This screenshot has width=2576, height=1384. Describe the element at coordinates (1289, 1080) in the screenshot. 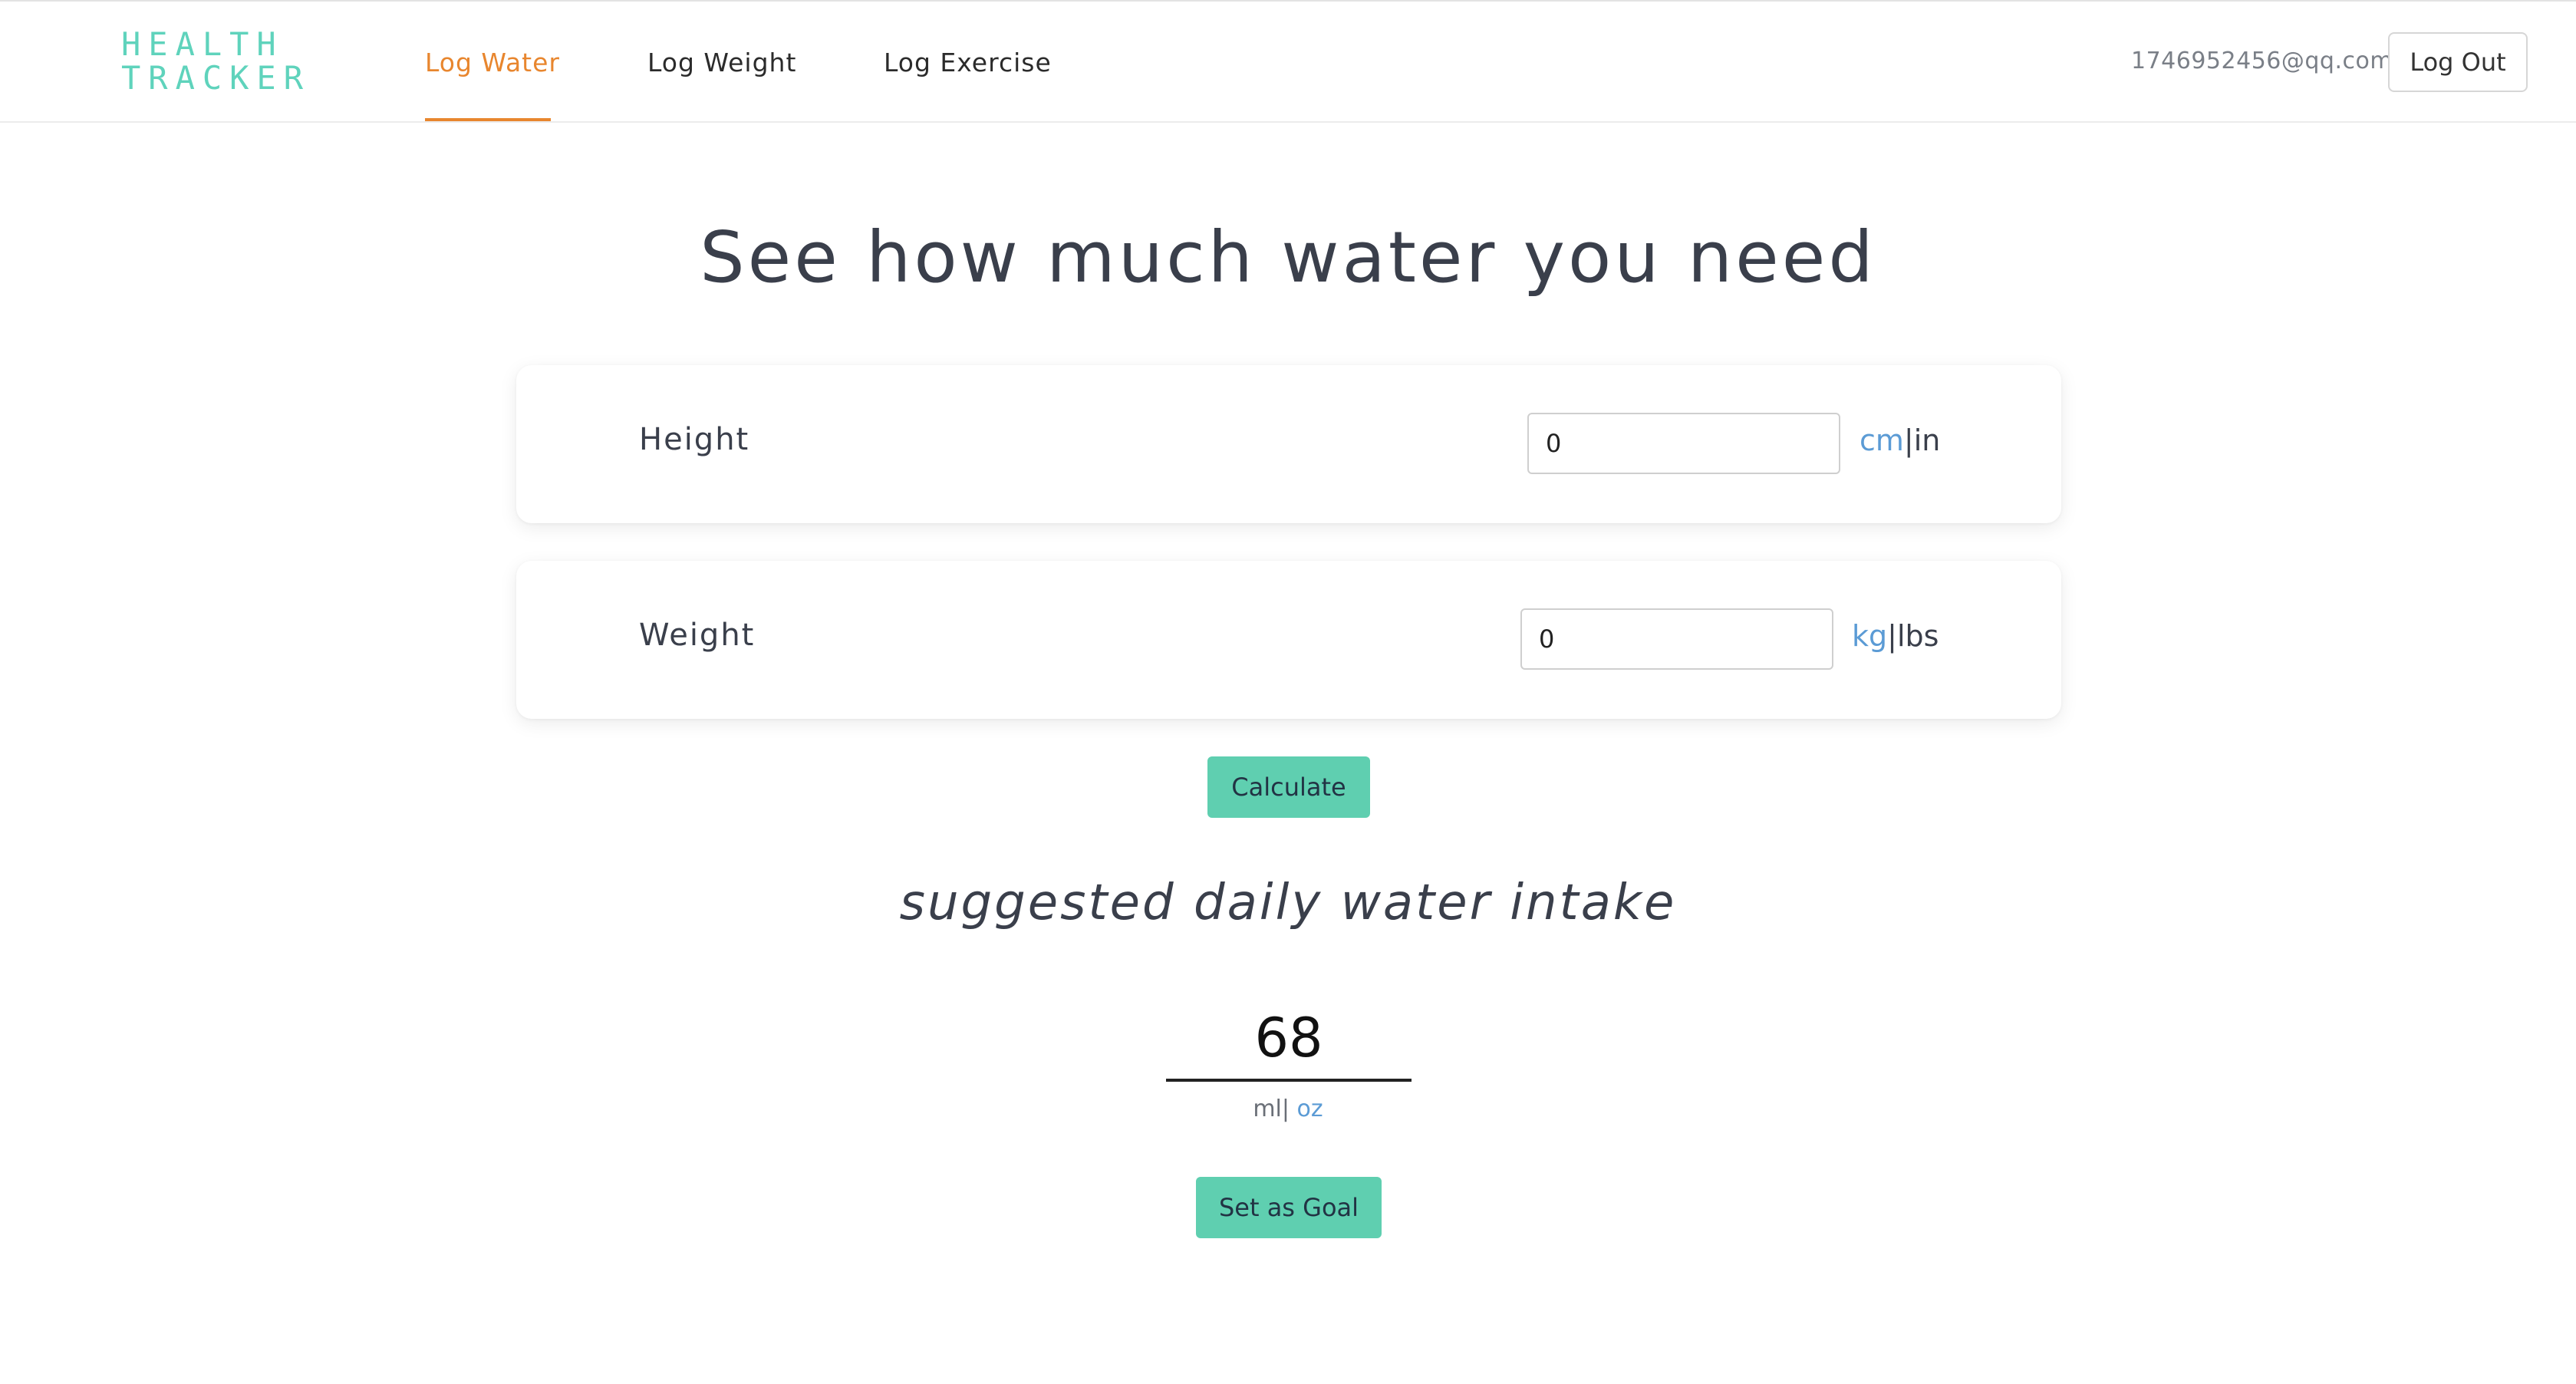

I see `result-underline` at that location.